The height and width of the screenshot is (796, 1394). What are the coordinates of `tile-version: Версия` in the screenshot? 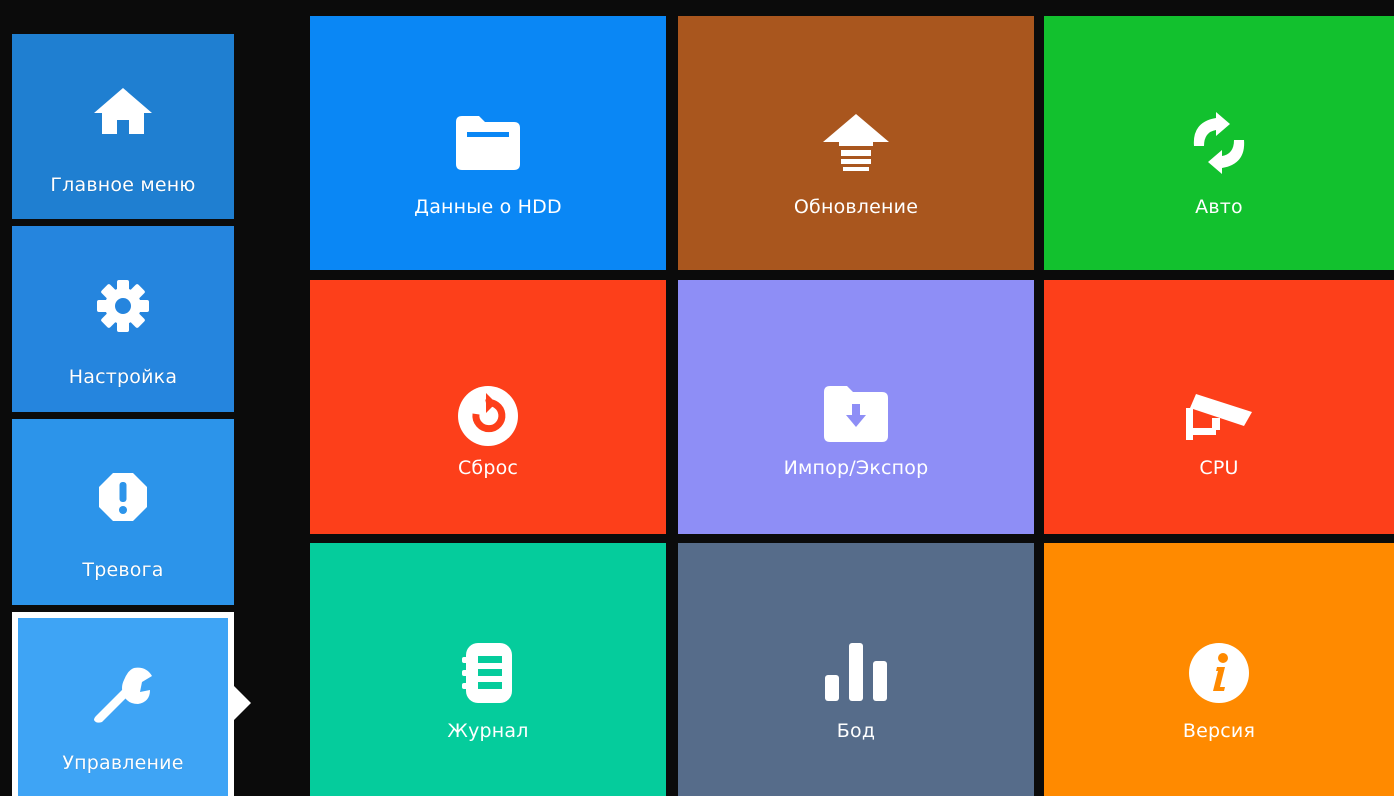 It's located at (1219, 669).